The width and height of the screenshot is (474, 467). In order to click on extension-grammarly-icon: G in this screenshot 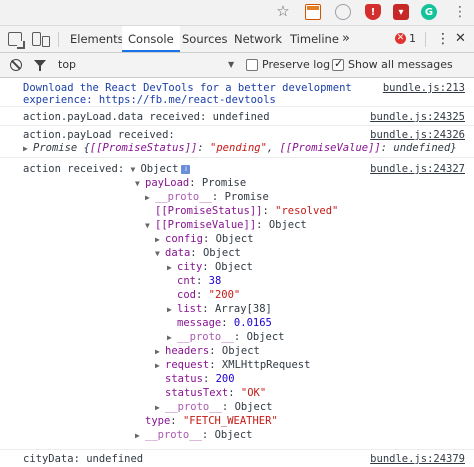, I will do `click(429, 12)`.